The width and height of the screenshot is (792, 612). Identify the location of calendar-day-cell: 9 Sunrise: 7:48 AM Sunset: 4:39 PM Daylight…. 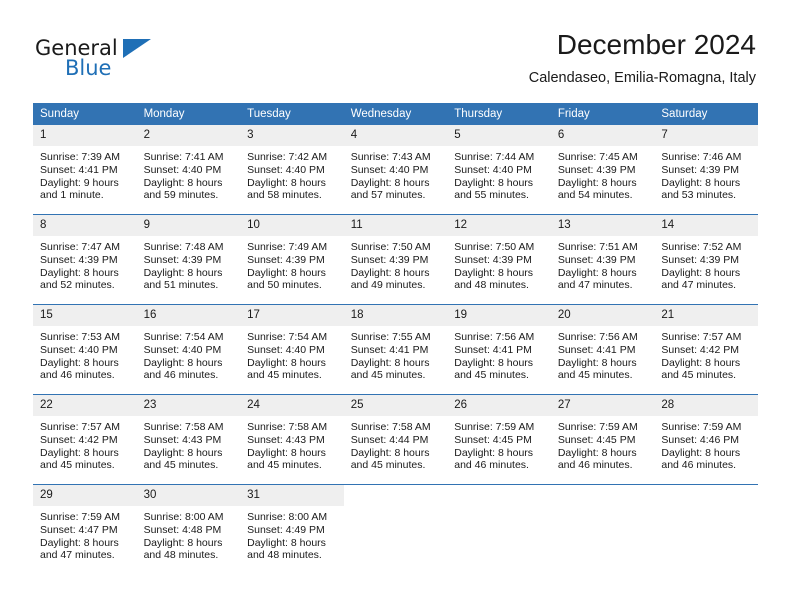
(188, 259).